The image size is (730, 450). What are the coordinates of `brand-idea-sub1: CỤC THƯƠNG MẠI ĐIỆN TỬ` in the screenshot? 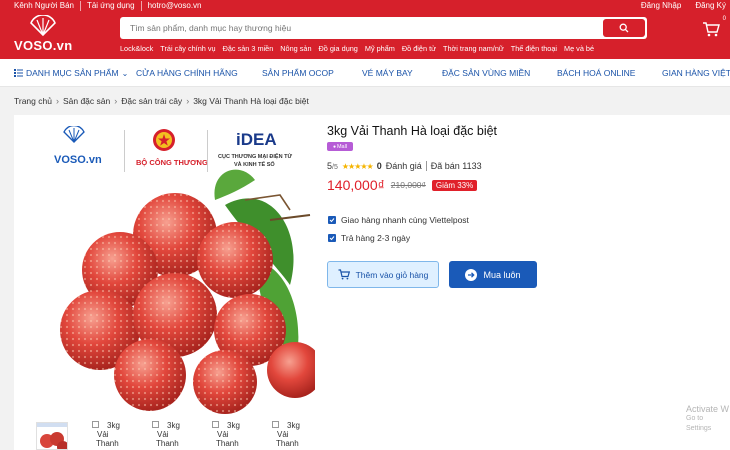 It's located at (255, 157).